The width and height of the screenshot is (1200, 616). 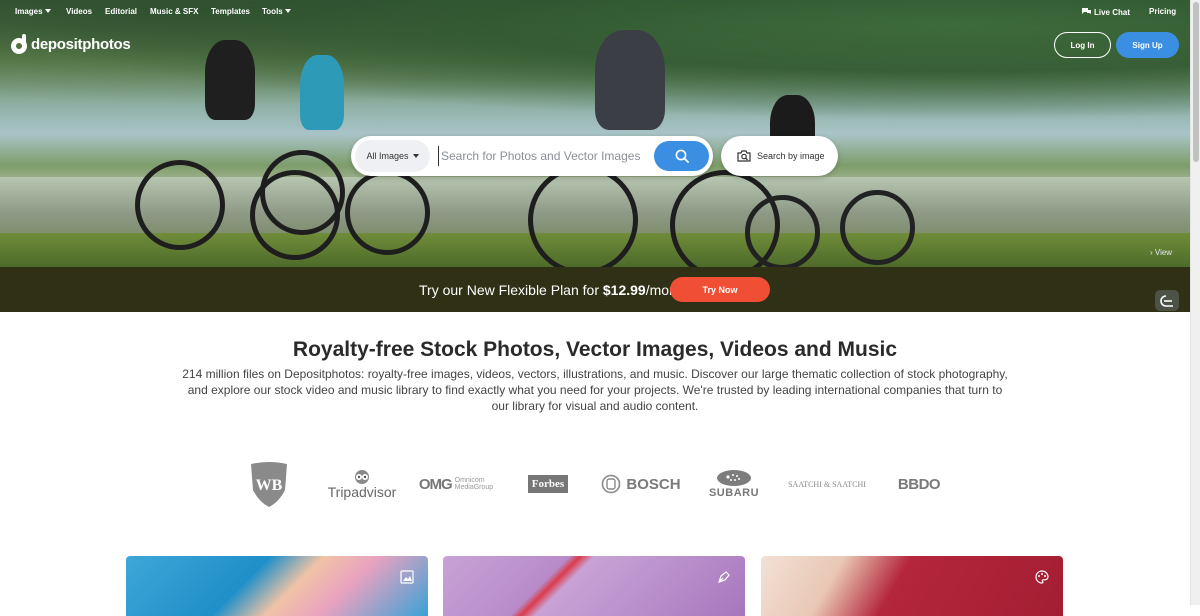 What do you see at coordinates (33, 11) in the screenshot?
I see `nav-images: Images` at bounding box center [33, 11].